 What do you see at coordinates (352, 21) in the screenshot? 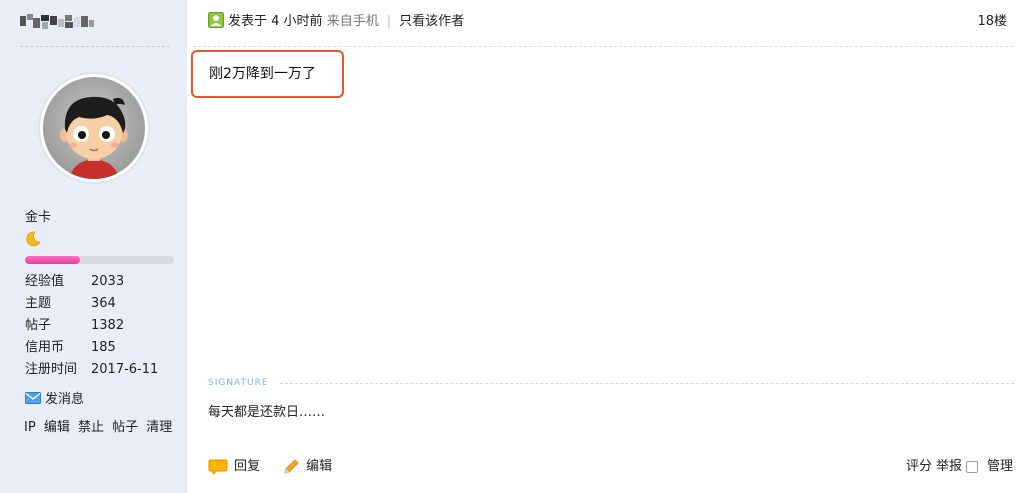
I see `post-source: 来自手机` at bounding box center [352, 21].